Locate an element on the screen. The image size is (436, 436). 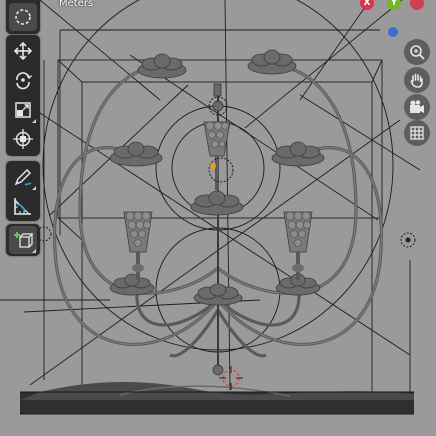
toolbar-select-group is located at coordinates (23, 17).